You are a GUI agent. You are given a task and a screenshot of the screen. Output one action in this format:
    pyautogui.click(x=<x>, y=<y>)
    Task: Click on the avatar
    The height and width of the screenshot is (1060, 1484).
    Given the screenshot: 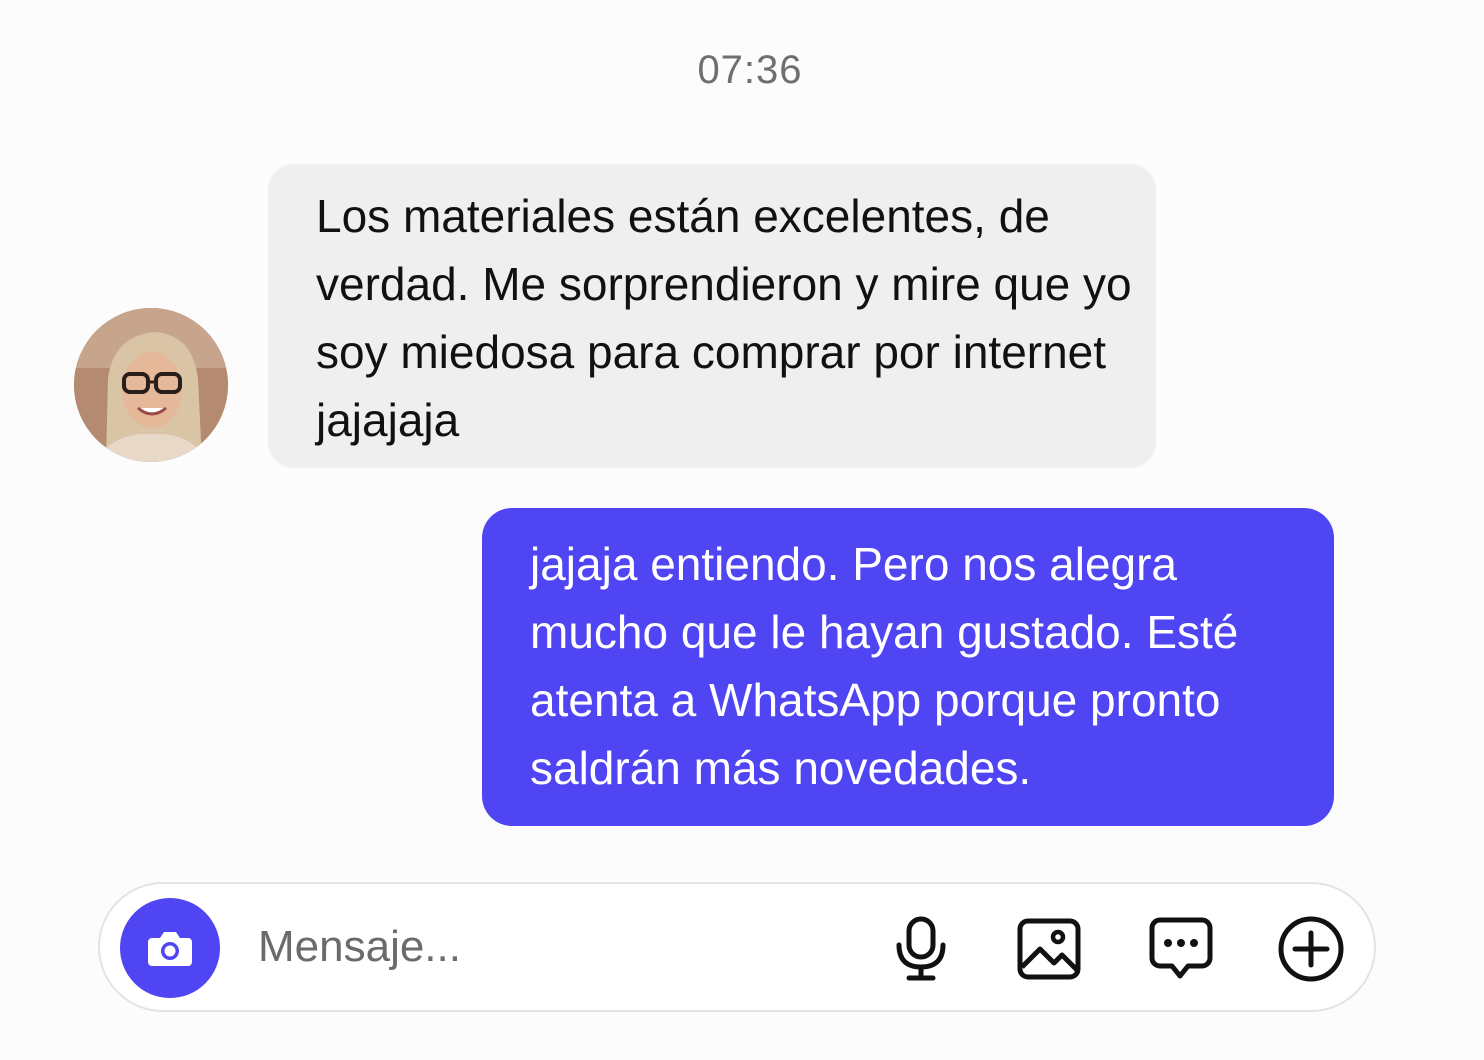 What is the action you would take?
    pyautogui.click(x=151, y=385)
    